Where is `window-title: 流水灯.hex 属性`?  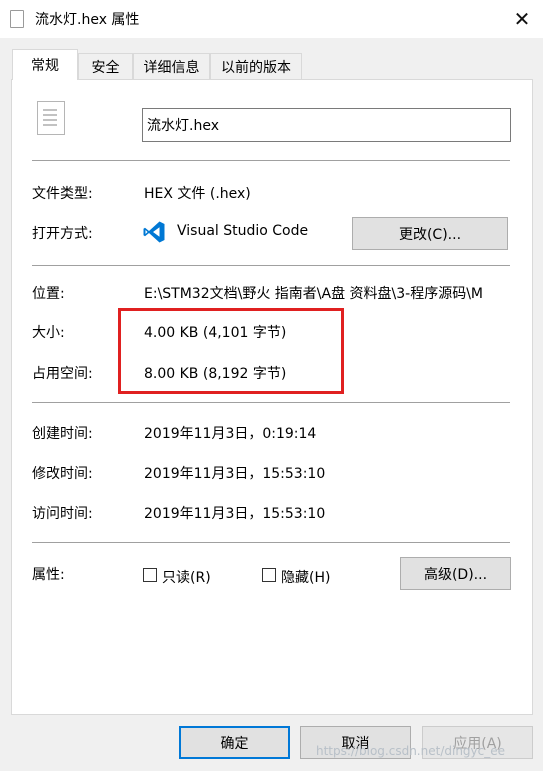 window-title: 流水灯.hex 属性 is located at coordinates (87, 20).